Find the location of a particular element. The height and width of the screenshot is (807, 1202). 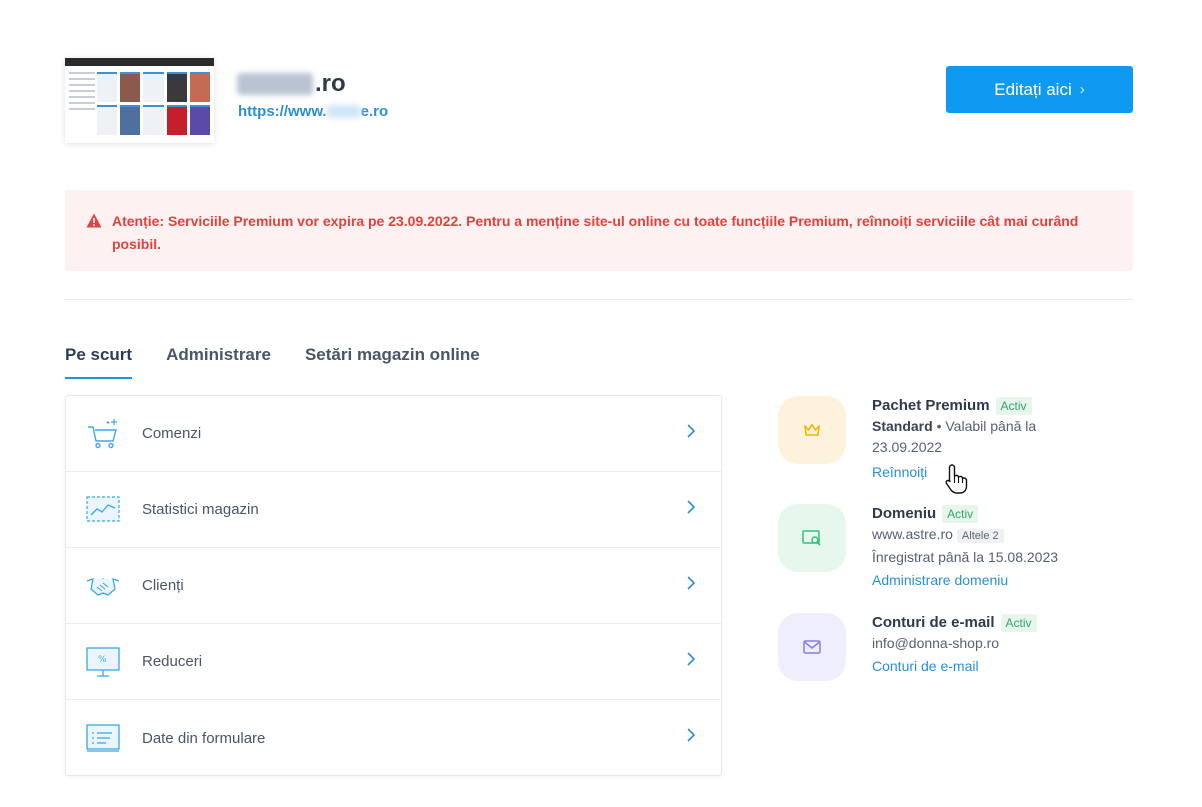

statistics-chart-icon is located at coordinates (103, 509).